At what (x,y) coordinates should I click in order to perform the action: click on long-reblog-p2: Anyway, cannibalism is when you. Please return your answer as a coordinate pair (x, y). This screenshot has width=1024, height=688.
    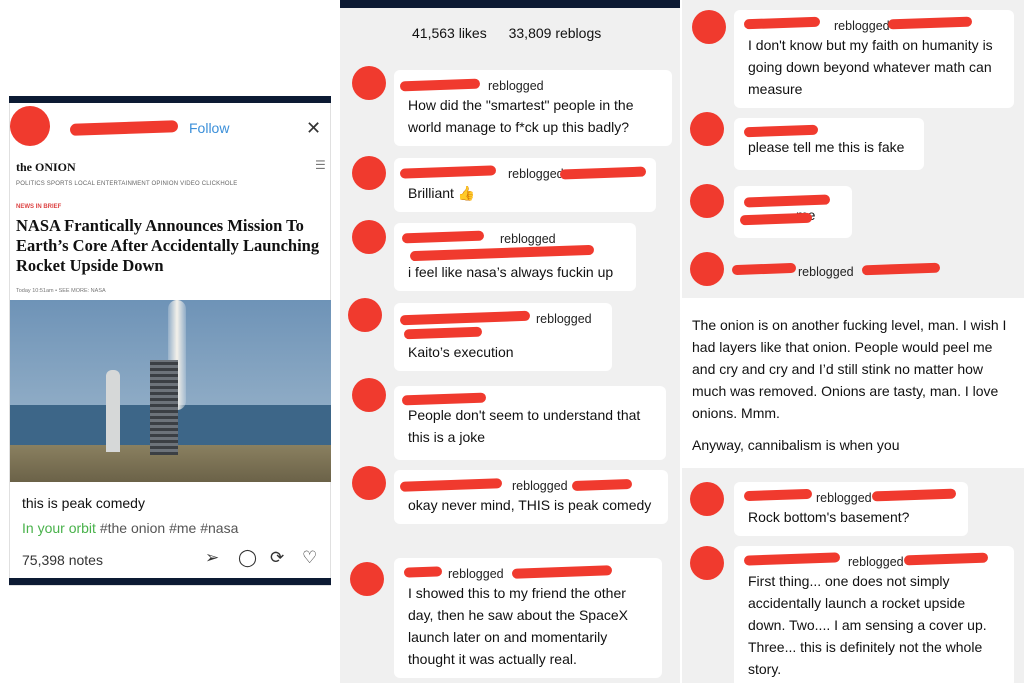
    Looking at the image, I should click on (796, 445).